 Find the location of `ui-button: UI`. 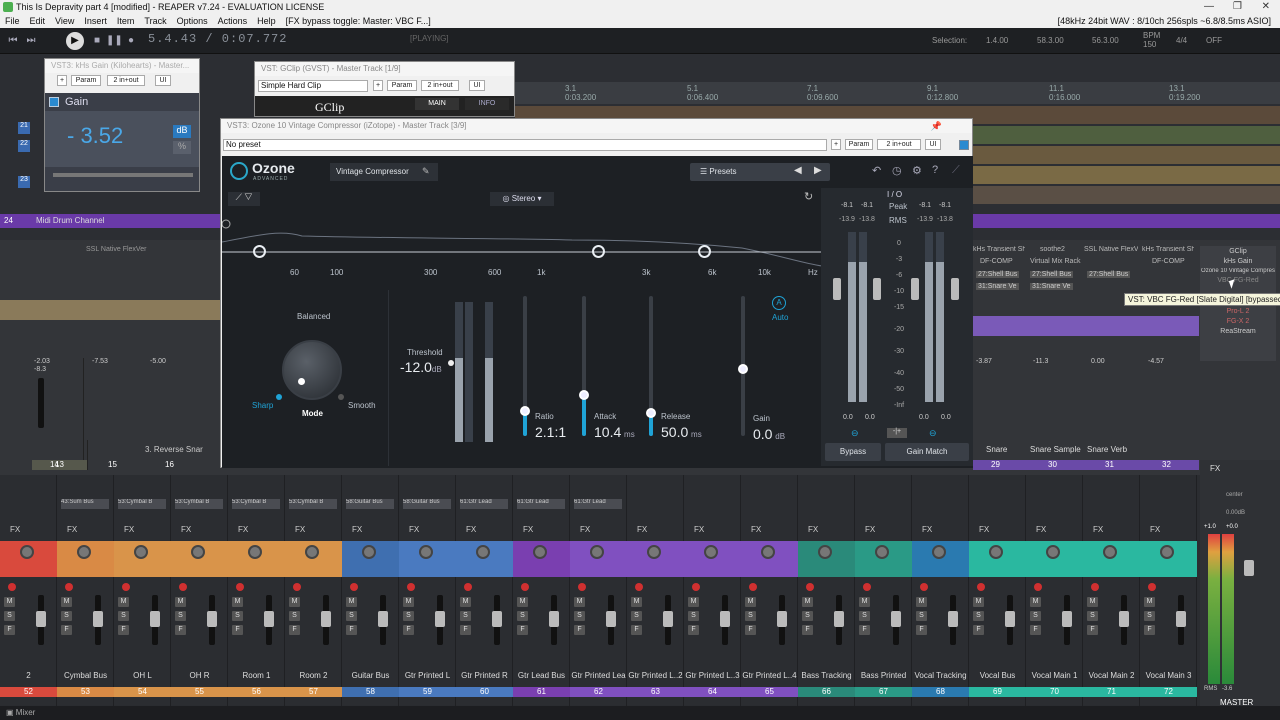

ui-button: UI is located at coordinates (933, 144).